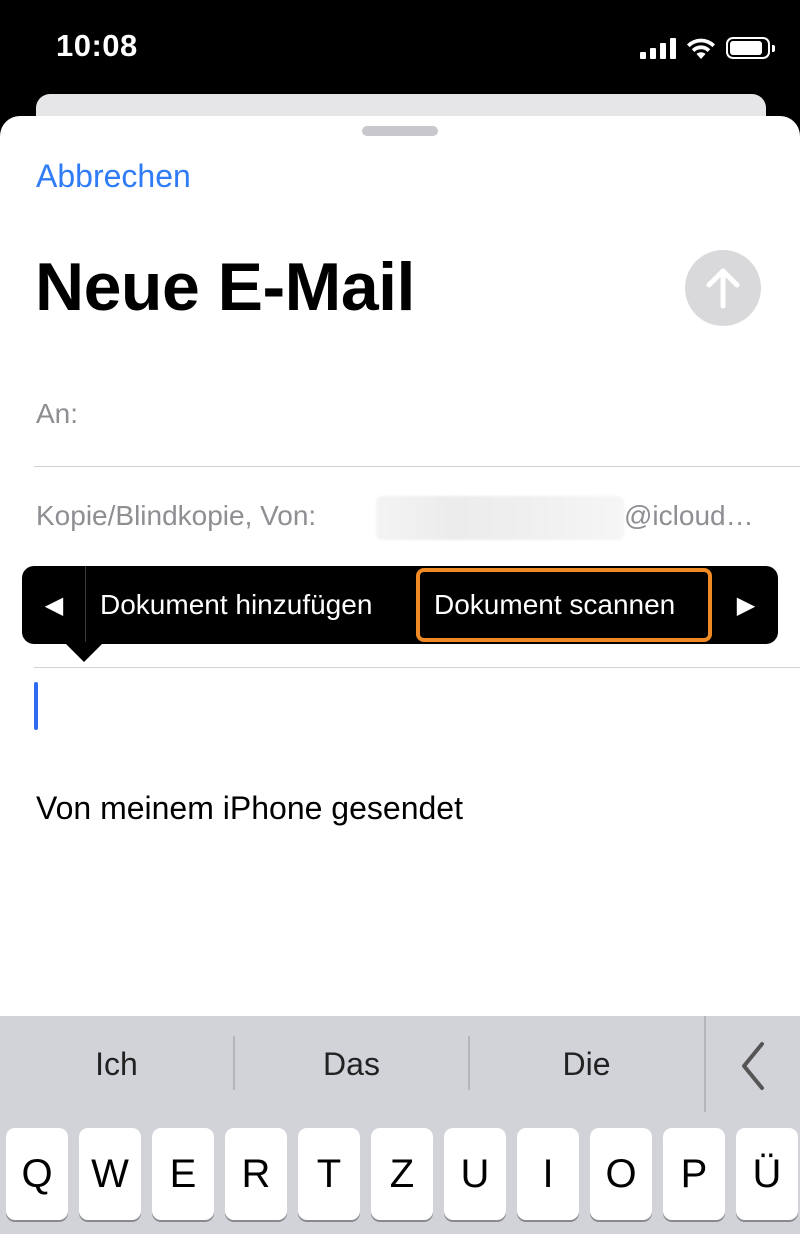 Image resolution: width=800 pixels, height=1234 pixels. What do you see at coordinates (36, 706) in the screenshot?
I see `text-cursor` at bounding box center [36, 706].